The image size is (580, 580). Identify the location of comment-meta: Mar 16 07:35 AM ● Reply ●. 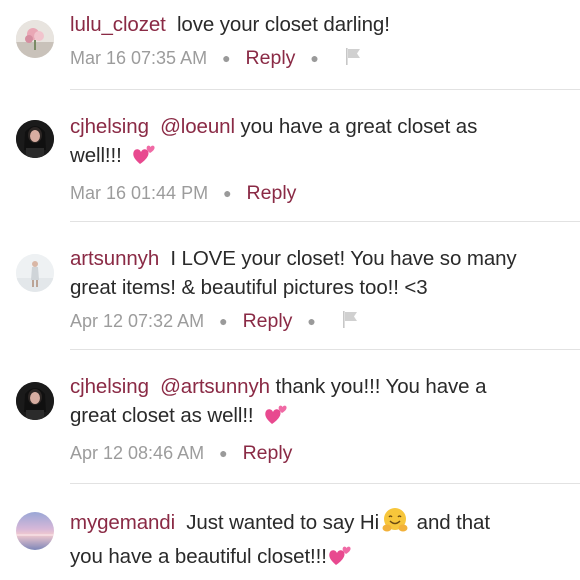
(319, 58).